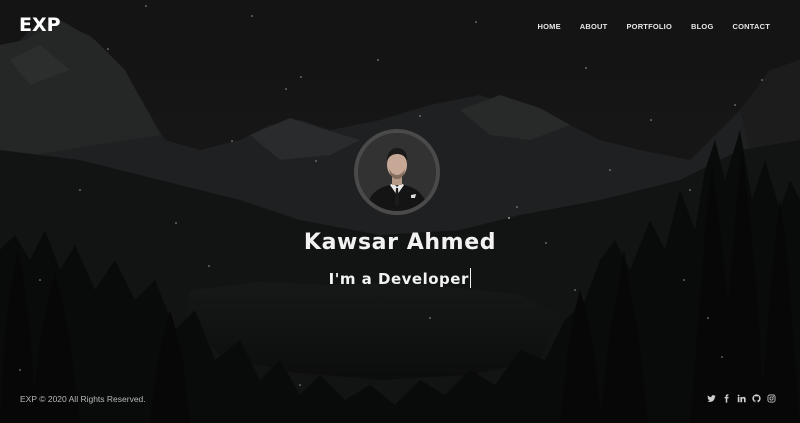 The height and width of the screenshot is (423, 800). What do you see at coordinates (594, 26) in the screenshot?
I see `nav-about-link: ABOUT` at bounding box center [594, 26].